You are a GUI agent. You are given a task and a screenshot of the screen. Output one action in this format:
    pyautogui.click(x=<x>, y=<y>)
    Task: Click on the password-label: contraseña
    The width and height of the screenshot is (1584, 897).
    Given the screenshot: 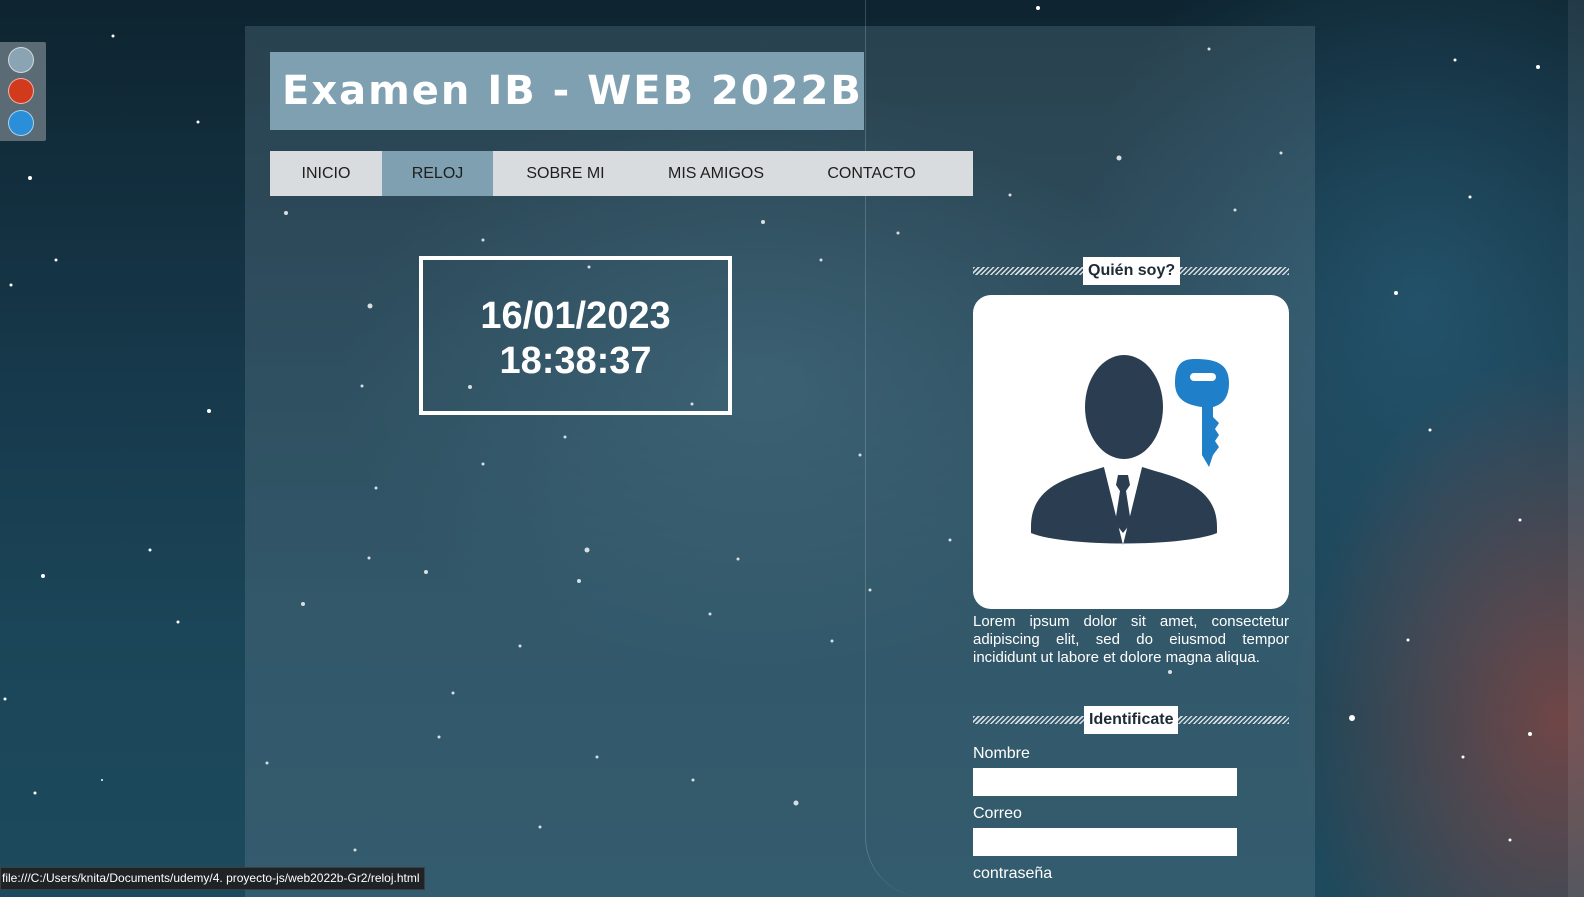 What is the action you would take?
    pyautogui.click(x=1013, y=873)
    